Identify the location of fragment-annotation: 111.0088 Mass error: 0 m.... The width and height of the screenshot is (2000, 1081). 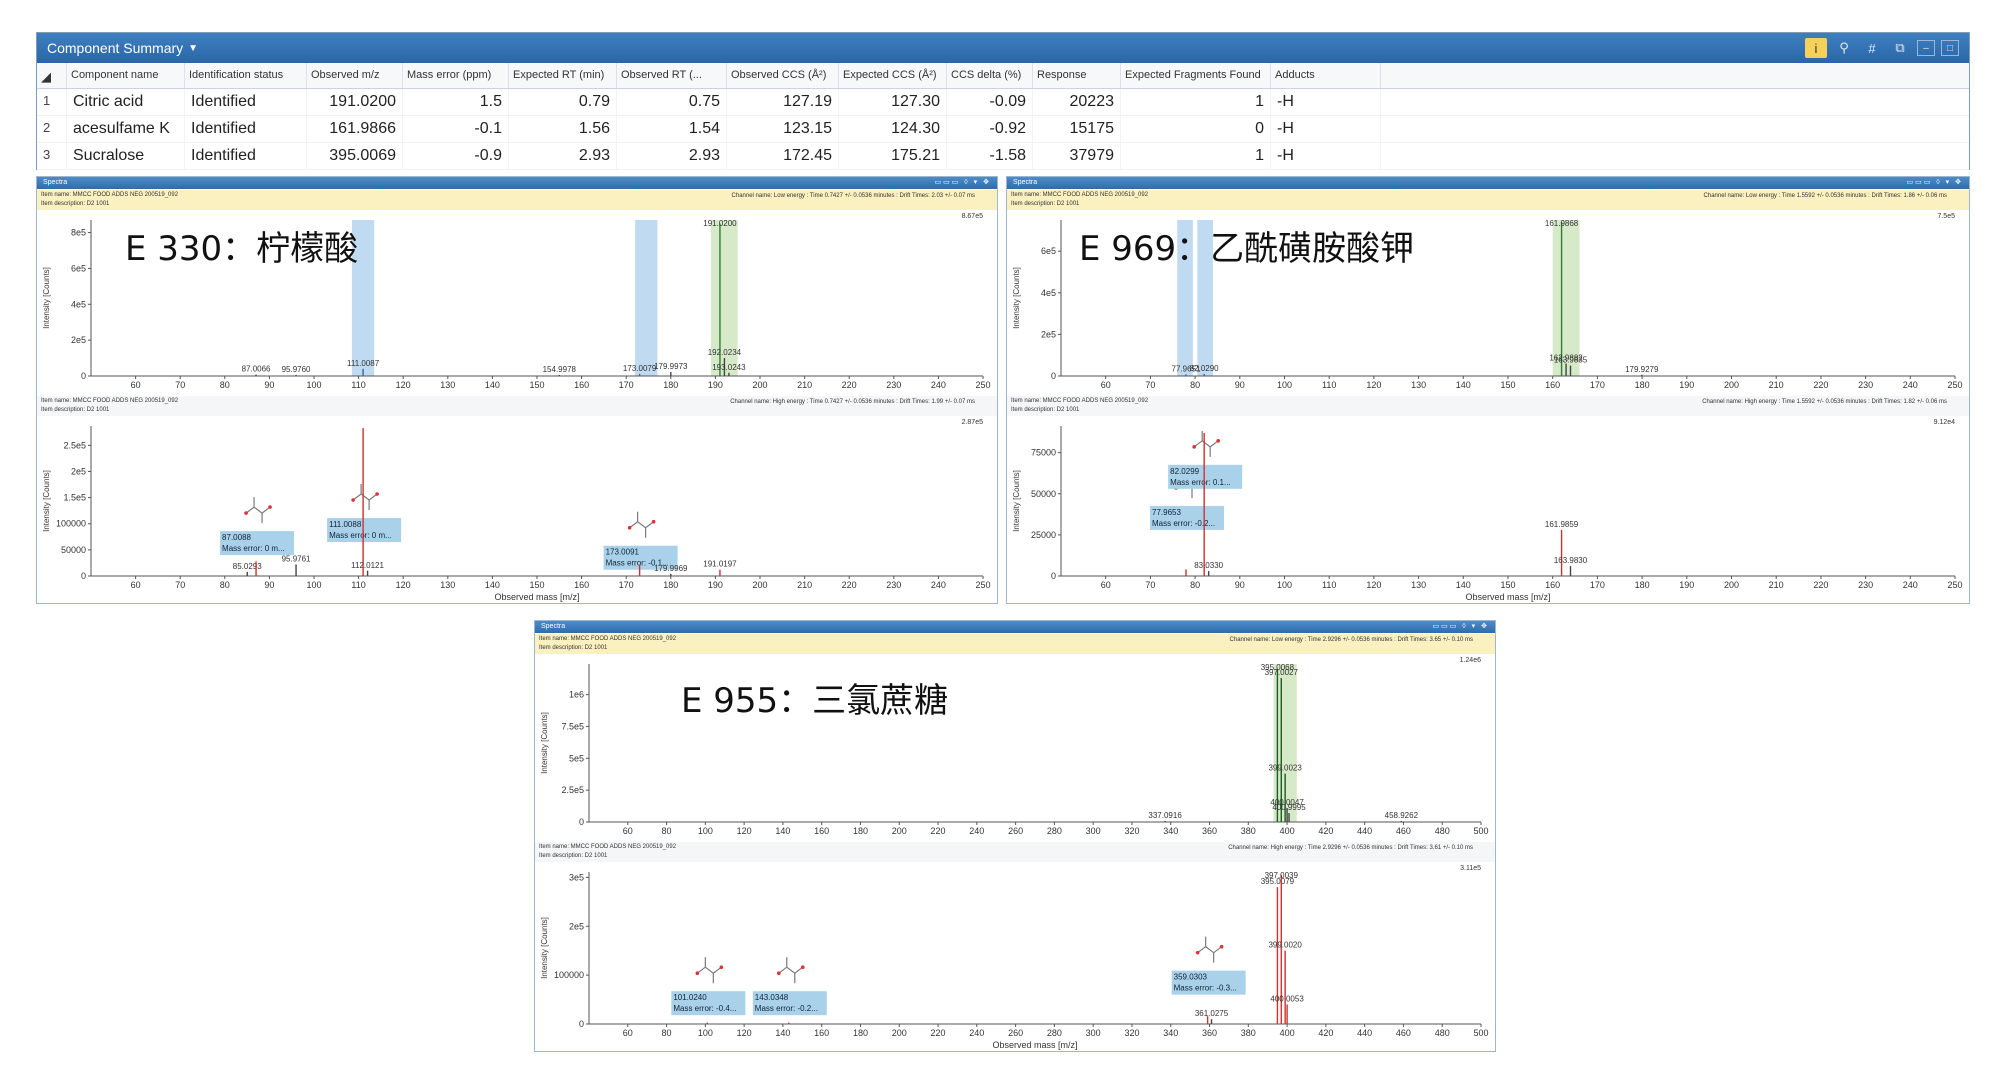
(364, 513).